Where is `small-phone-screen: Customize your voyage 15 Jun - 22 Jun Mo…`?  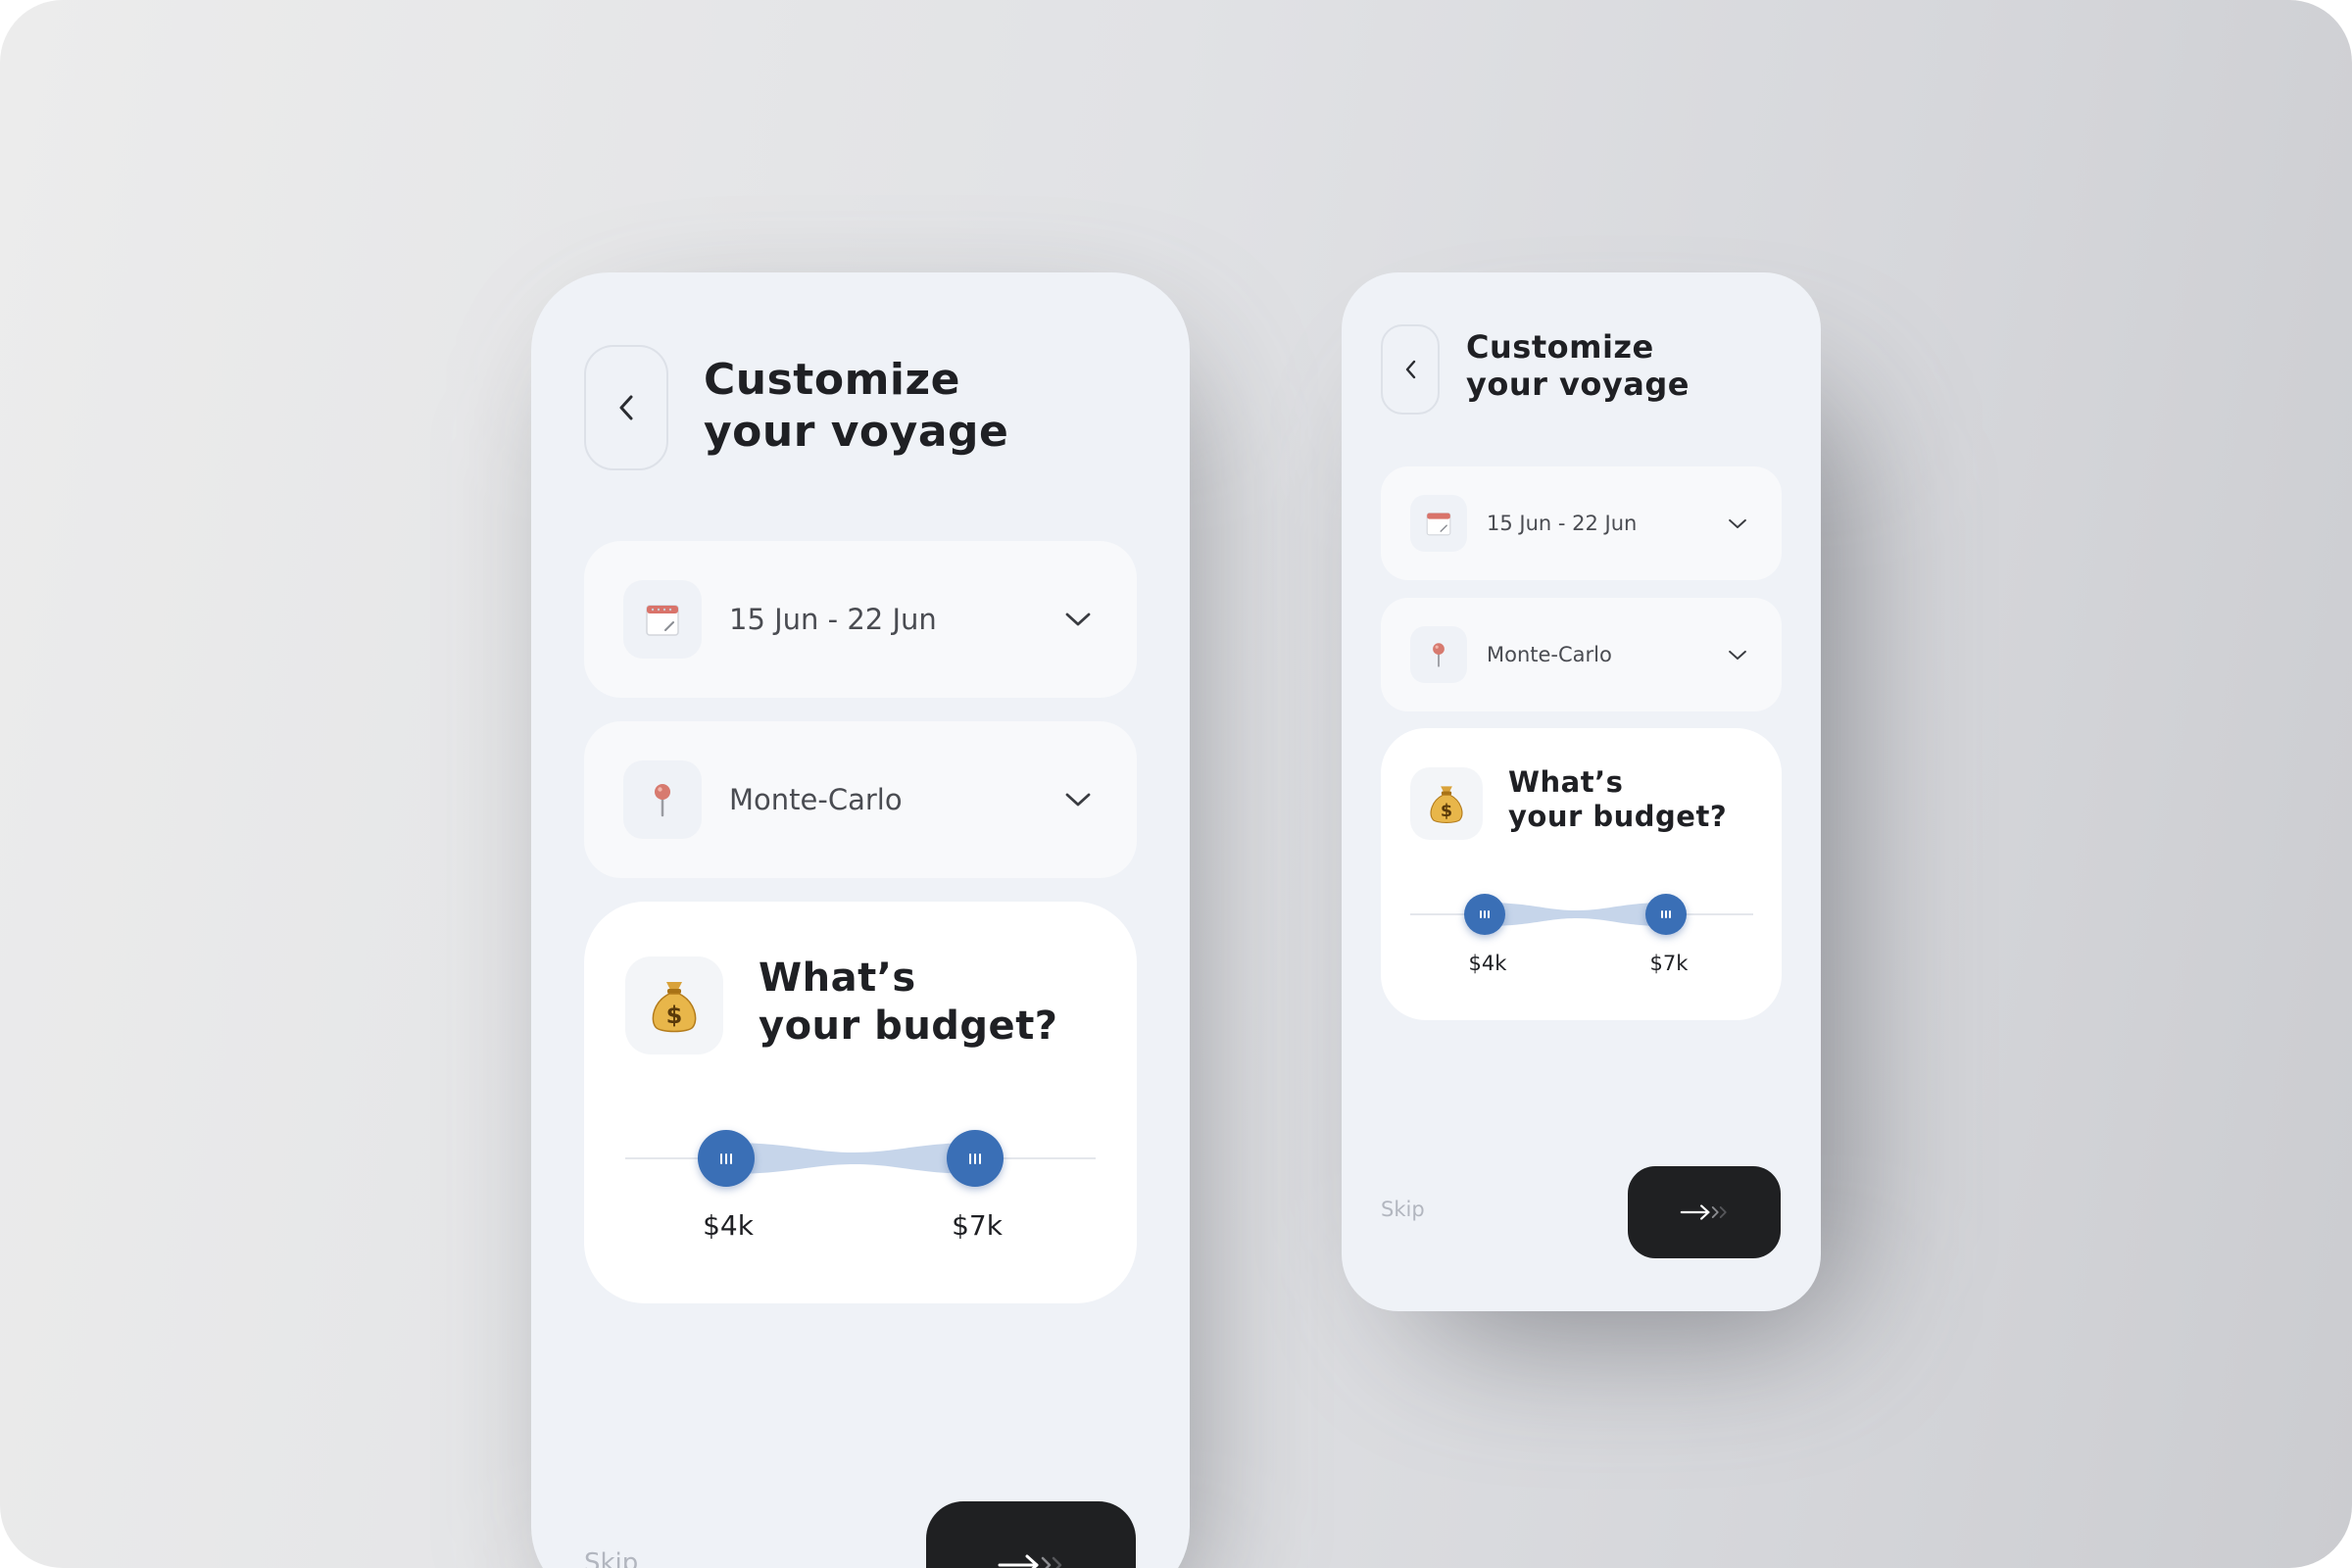
small-phone-screen: Customize your voyage 15 Jun - 22 Jun Mo… is located at coordinates (1581, 791).